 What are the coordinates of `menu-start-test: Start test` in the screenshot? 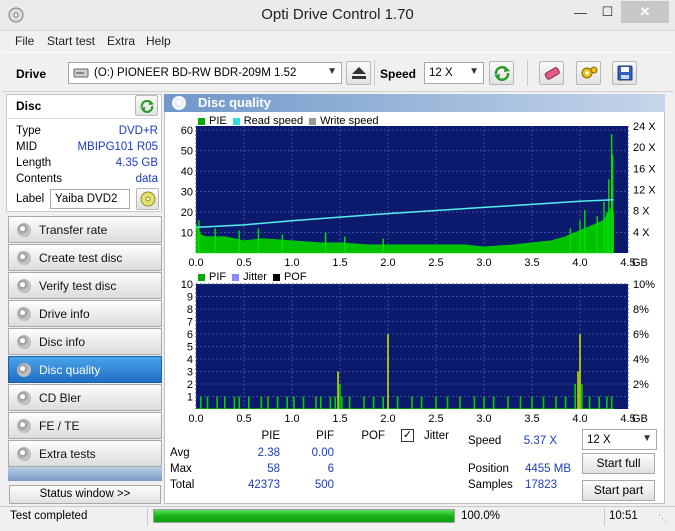 It's located at (71, 41).